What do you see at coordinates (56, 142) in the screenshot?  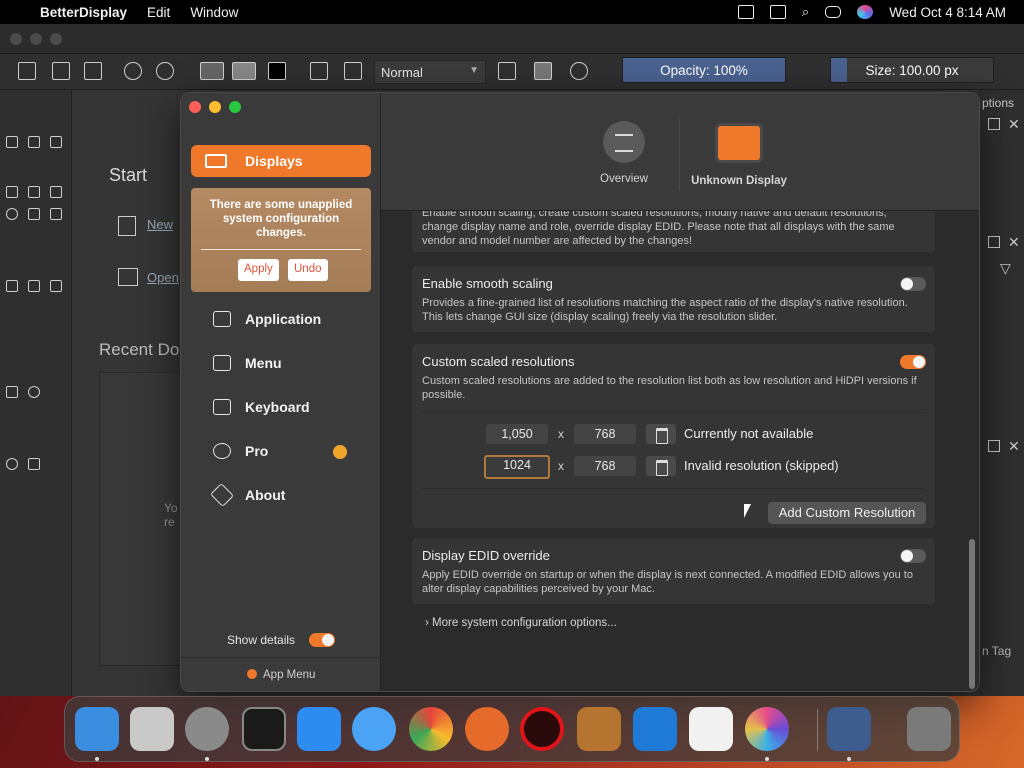 I see `edit-shape-icon` at bounding box center [56, 142].